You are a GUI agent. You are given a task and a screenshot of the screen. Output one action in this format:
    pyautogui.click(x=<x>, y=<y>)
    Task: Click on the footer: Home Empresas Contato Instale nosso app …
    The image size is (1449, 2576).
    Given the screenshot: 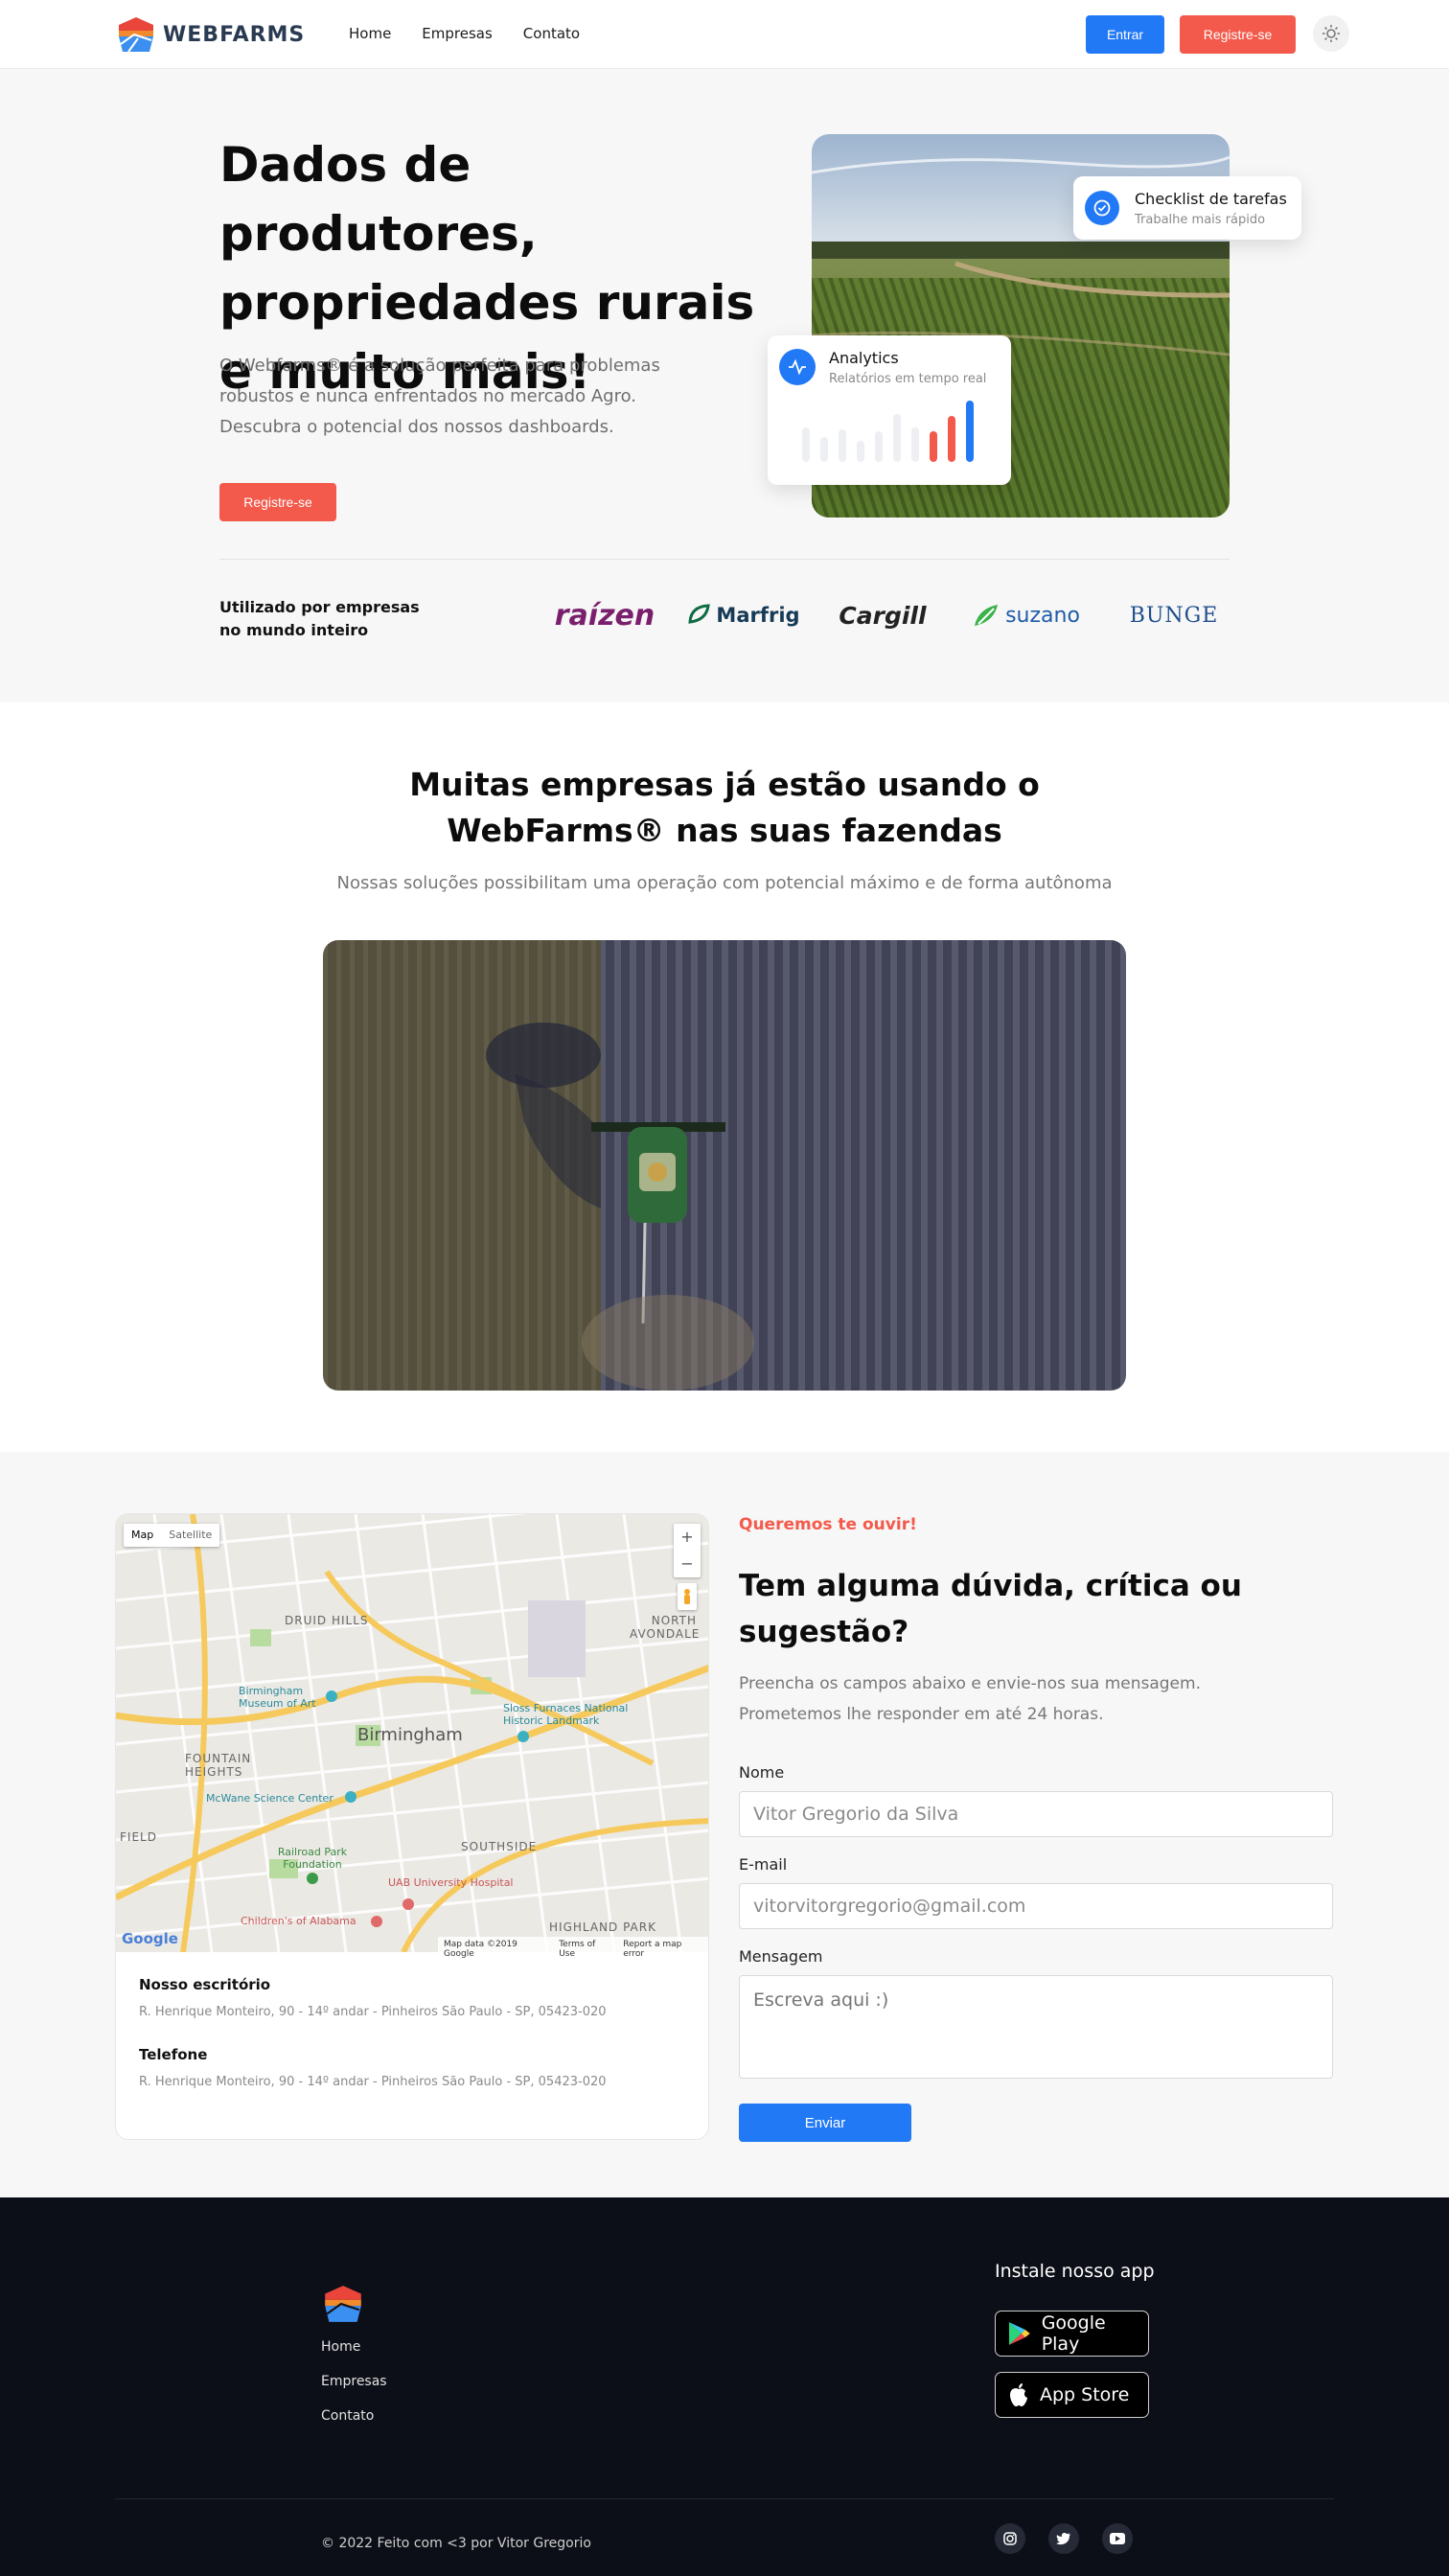 What is the action you would take?
    pyautogui.click(x=724, y=2386)
    